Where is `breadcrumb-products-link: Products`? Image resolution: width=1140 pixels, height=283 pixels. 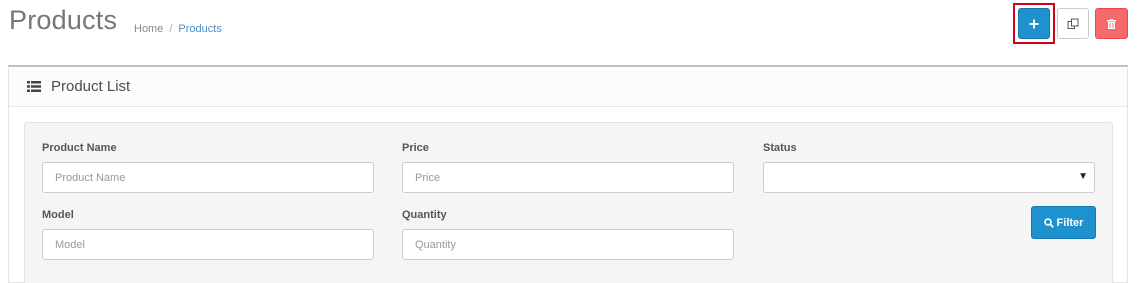
breadcrumb-products-link: Products is located at coordinates (199, 29).